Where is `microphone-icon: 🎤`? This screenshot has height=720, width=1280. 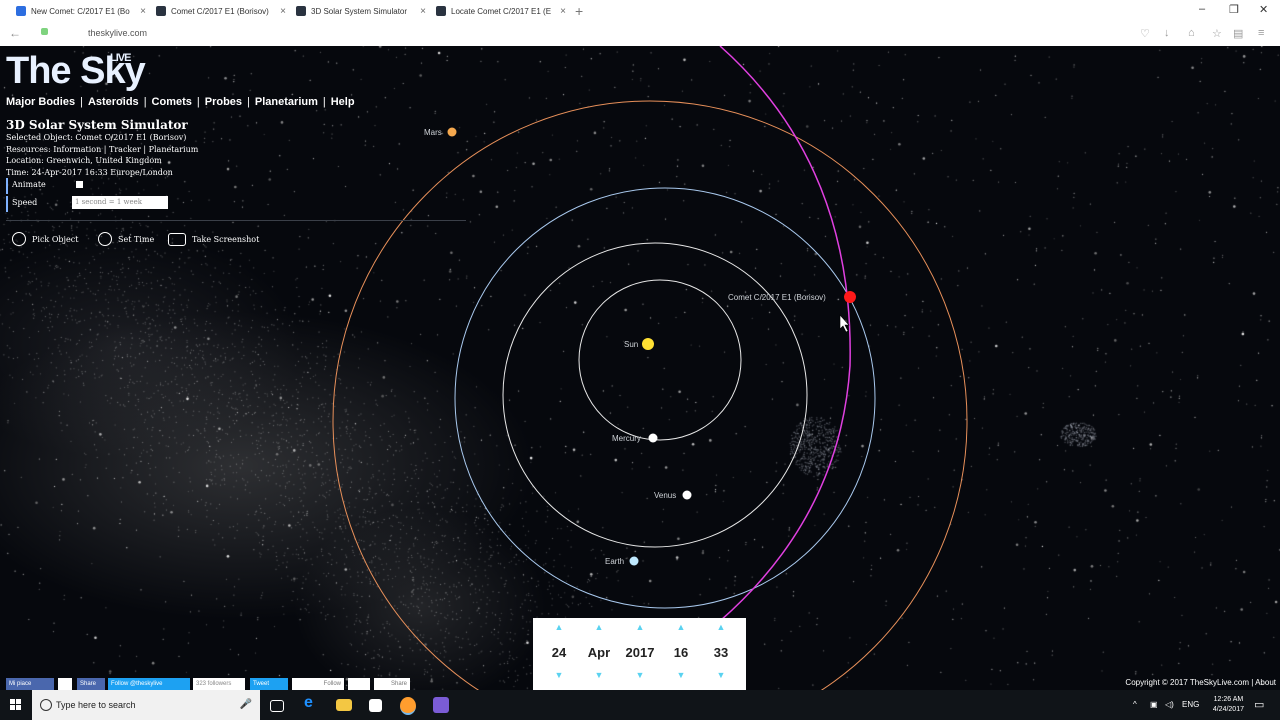
microphone-icon: 🎤 is located at coordinates (246, 704).